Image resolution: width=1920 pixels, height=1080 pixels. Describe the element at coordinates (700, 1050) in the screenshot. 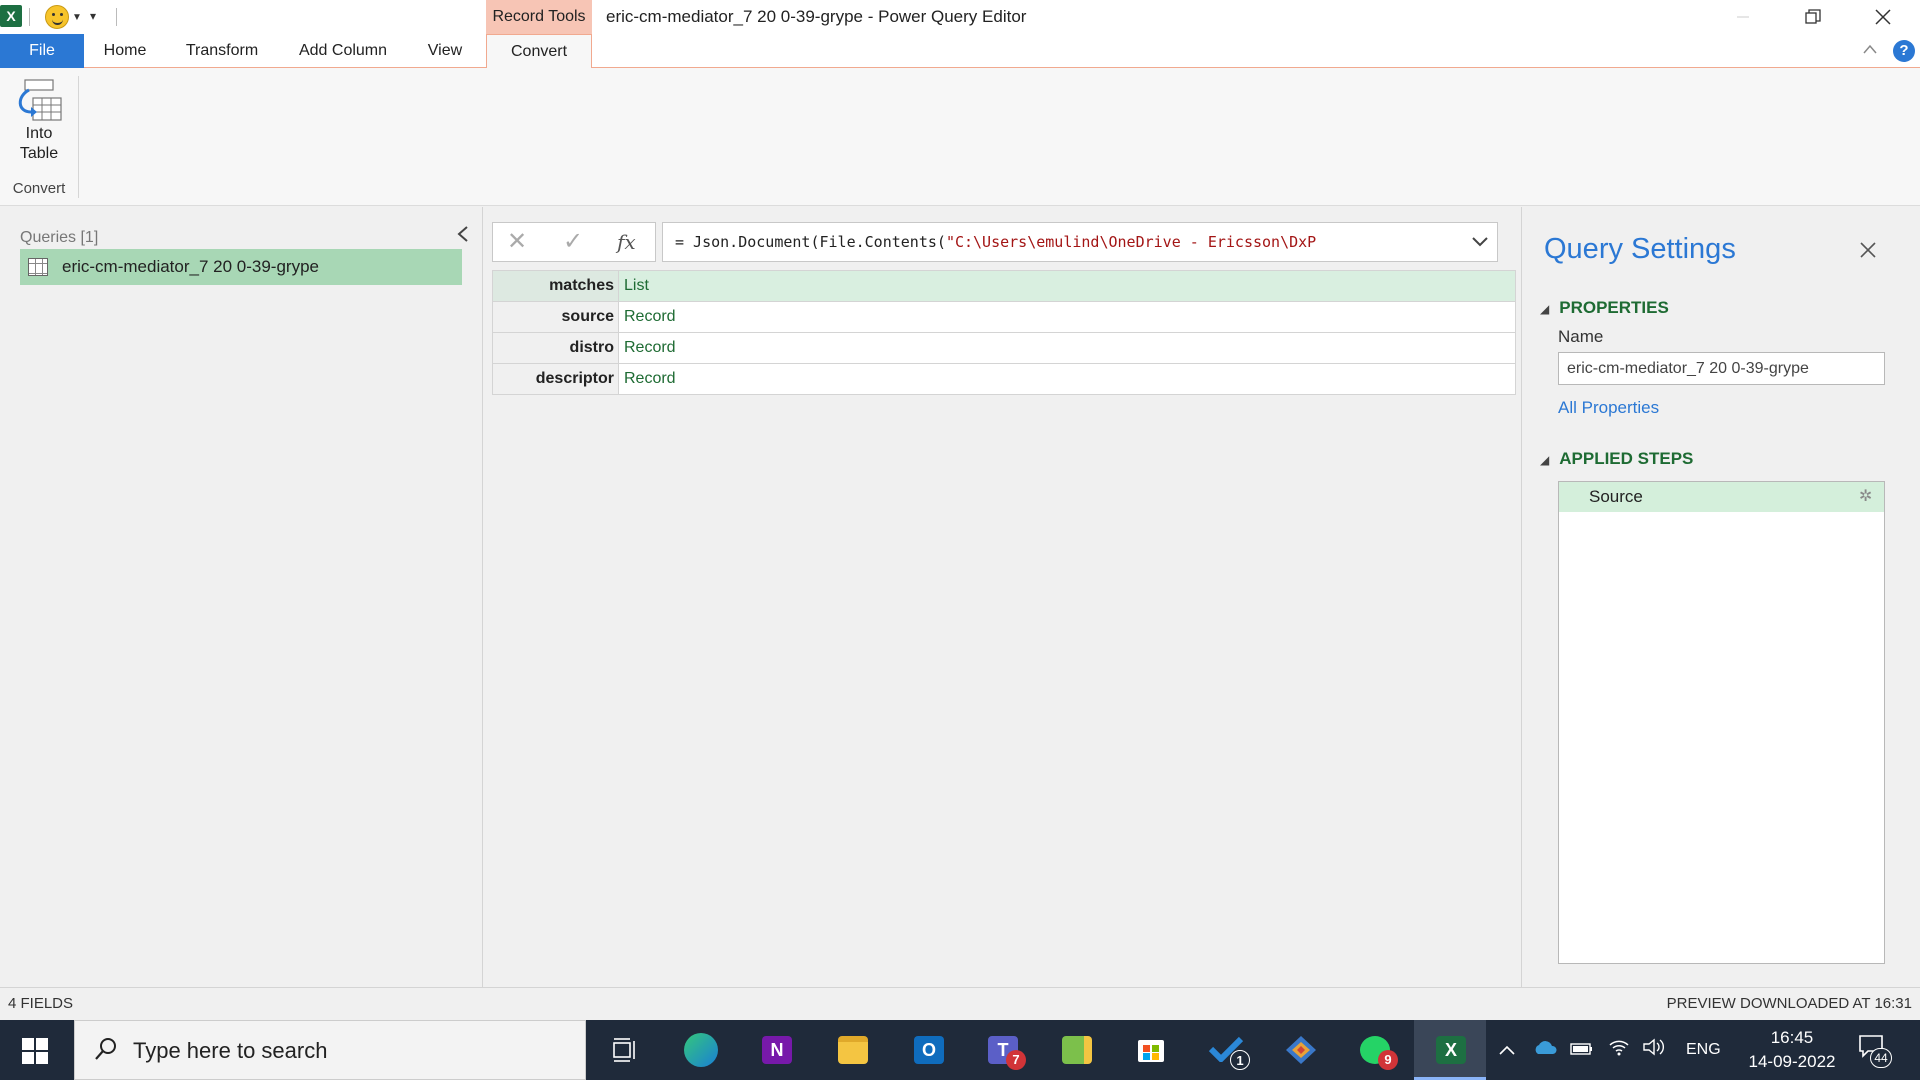

I see `edge-icon` at that location.